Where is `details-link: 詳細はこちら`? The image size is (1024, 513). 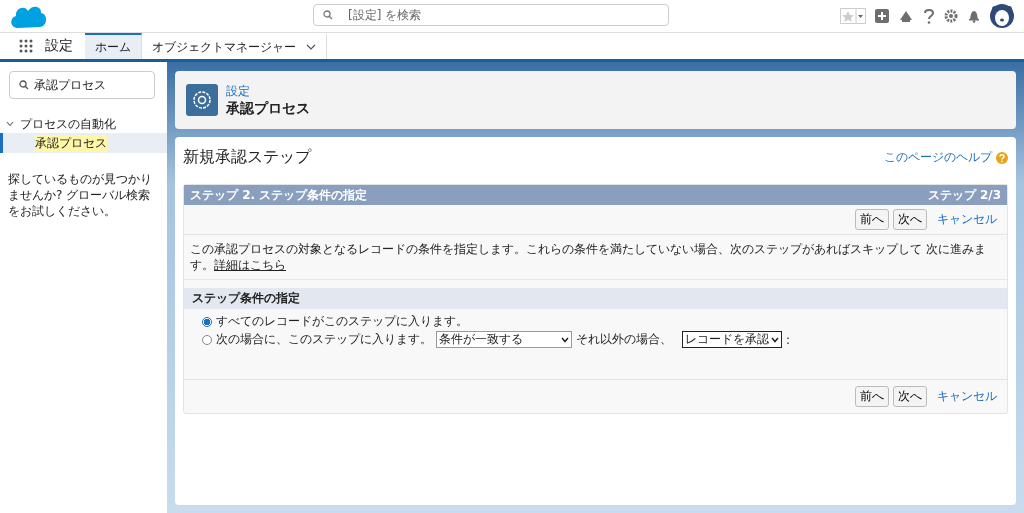 details-link: 詳細はこちら is located at coordinates (250, 265).